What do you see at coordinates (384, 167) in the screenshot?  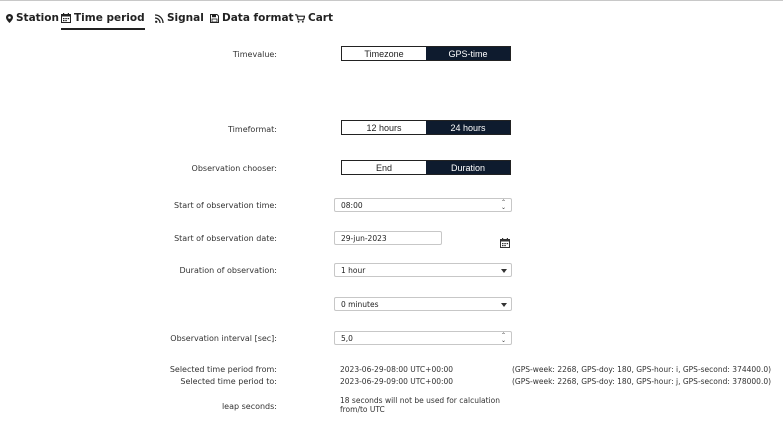 I see `observation-option-end: End` at bounding box center [384, 167].